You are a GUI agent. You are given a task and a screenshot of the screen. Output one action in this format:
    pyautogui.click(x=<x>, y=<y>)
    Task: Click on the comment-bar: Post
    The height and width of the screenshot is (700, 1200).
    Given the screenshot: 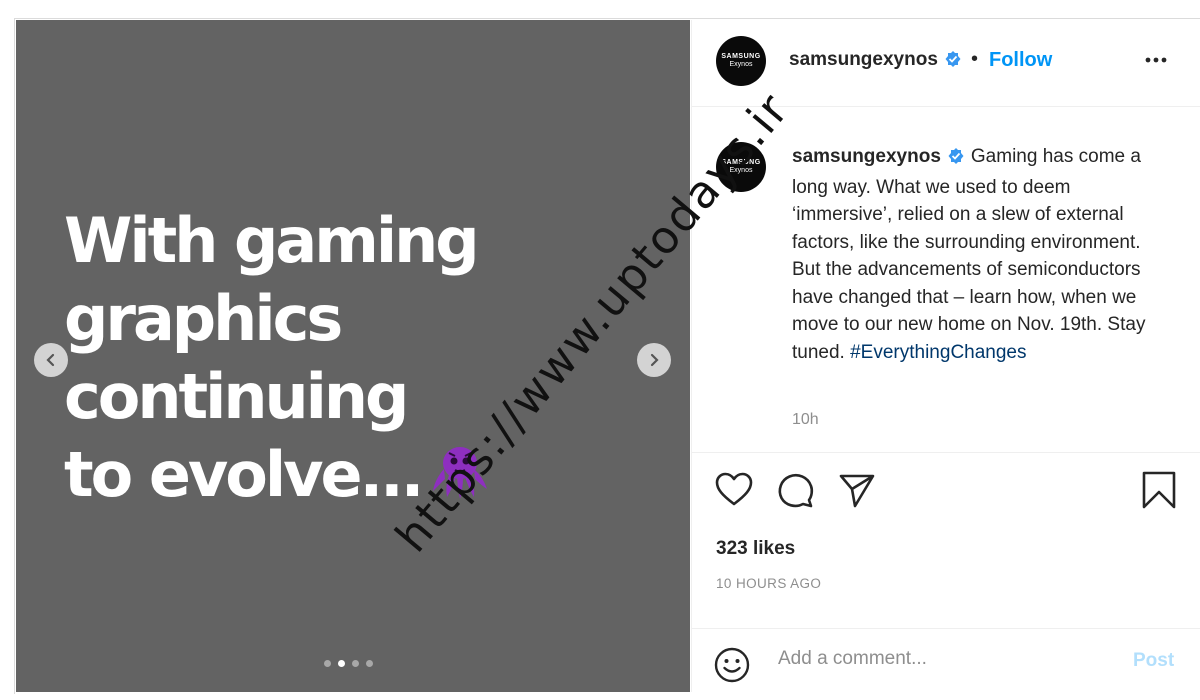 What is the action you would take?
    pyautogui.click(x=946, y=660)
    